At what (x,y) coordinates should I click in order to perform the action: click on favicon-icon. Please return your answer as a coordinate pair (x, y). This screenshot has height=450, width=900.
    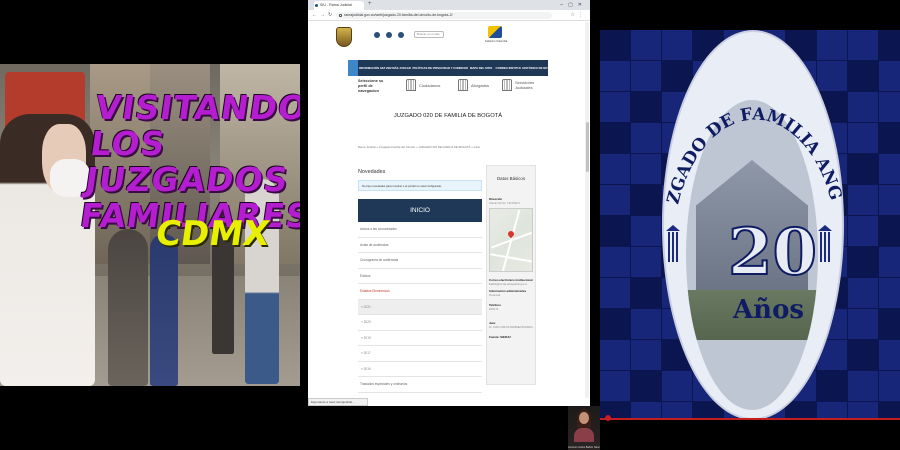
    Looking at the image, I should click on (316, 5).